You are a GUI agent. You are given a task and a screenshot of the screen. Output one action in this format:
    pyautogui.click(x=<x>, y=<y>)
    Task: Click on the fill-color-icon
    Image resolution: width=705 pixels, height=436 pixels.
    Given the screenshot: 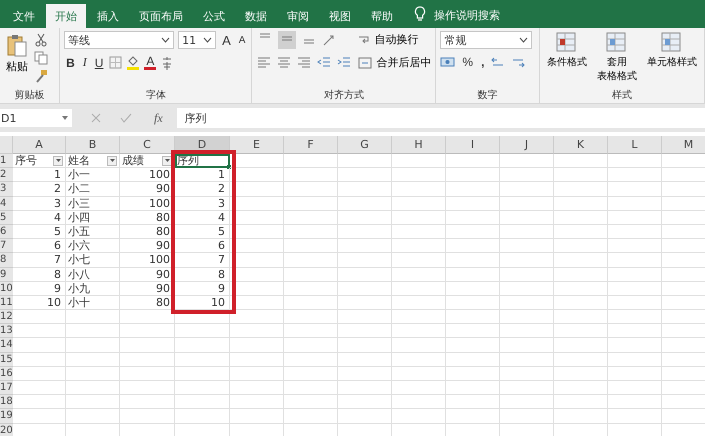 What is the action you would take?
    pyautogui.click(x=133, y=62)
    